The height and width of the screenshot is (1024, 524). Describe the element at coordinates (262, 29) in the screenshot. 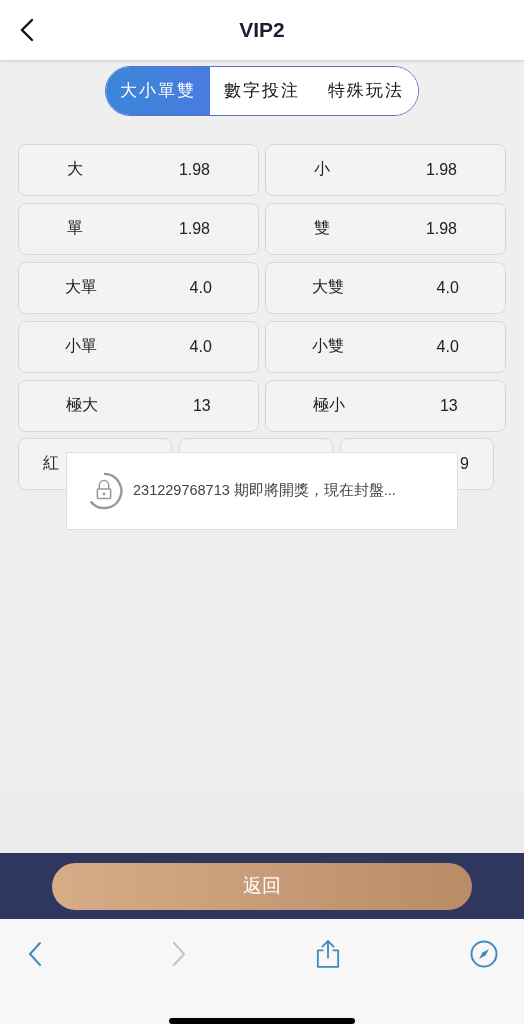

I see `page-title: VIP2` at that location.